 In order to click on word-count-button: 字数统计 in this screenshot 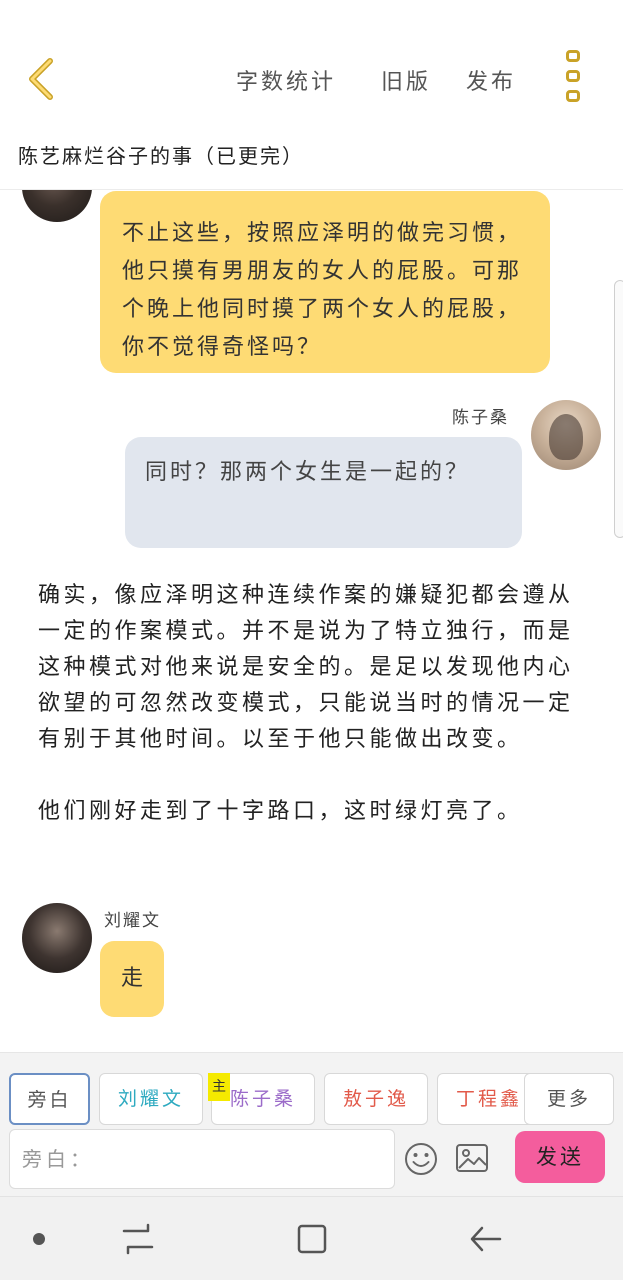, I will do `click(286, 80)`.